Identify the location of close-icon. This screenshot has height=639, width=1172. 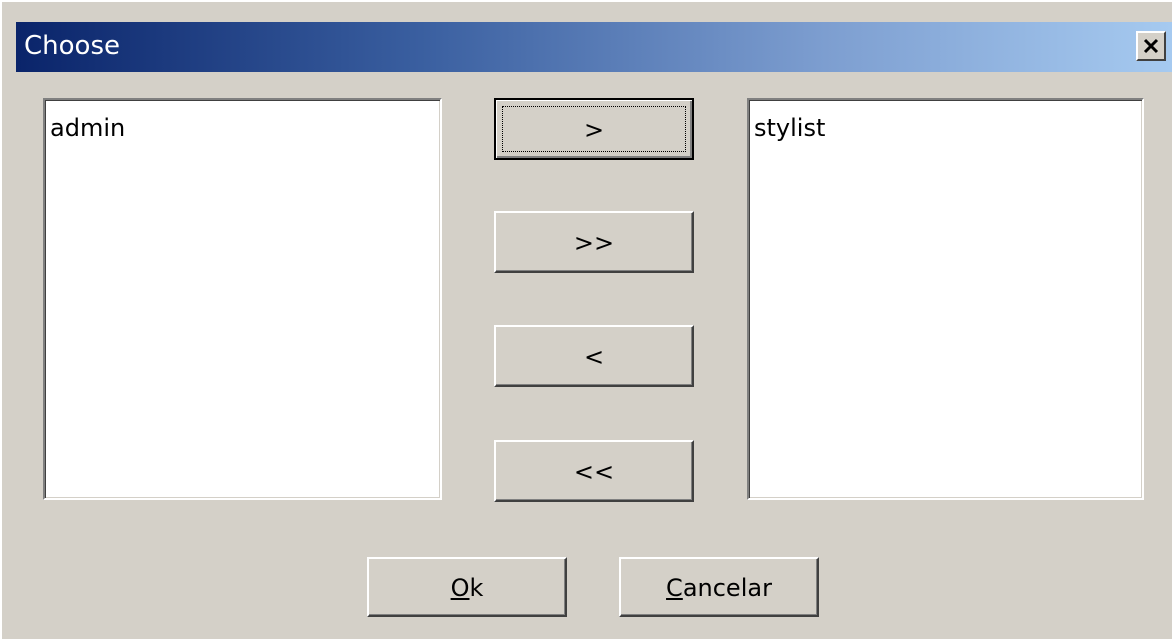
(1151, 46).